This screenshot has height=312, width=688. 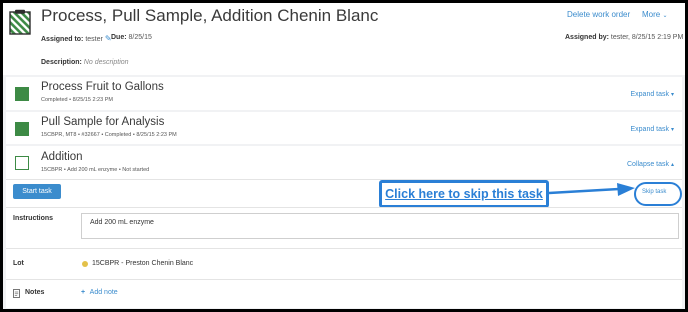 I want to click on assigned-by: Assigned by: tester, 8/25/15 2:19 PM, so click(x=624, y=37).